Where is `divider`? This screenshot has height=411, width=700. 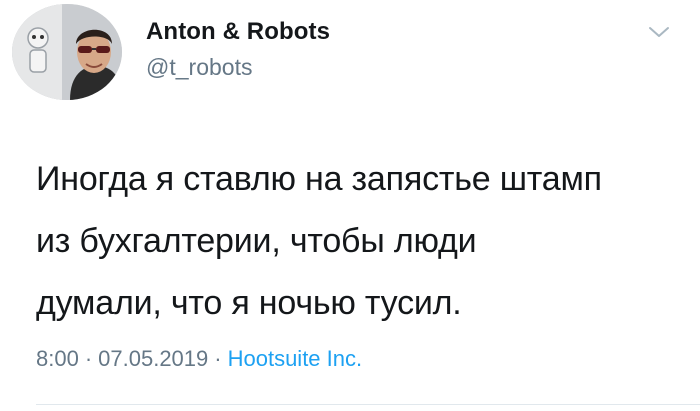 divider is located at coordinates (368, 404).